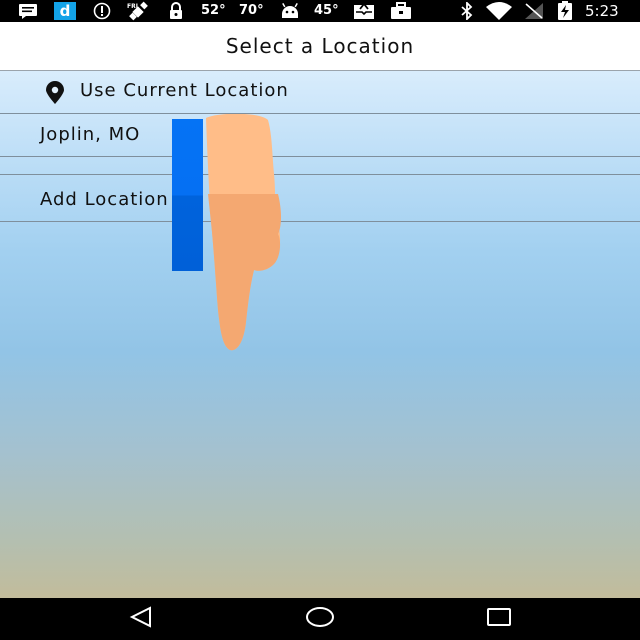 The height and width of the screenshot is (640, 640). I want to click on message-icon, so click(28, 11).